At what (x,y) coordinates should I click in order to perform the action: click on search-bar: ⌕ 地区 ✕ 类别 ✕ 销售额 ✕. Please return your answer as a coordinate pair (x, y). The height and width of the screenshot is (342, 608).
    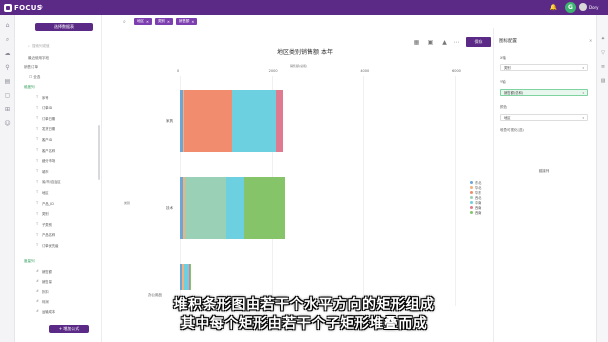
    Looking at the image, I should click on (160, 21).